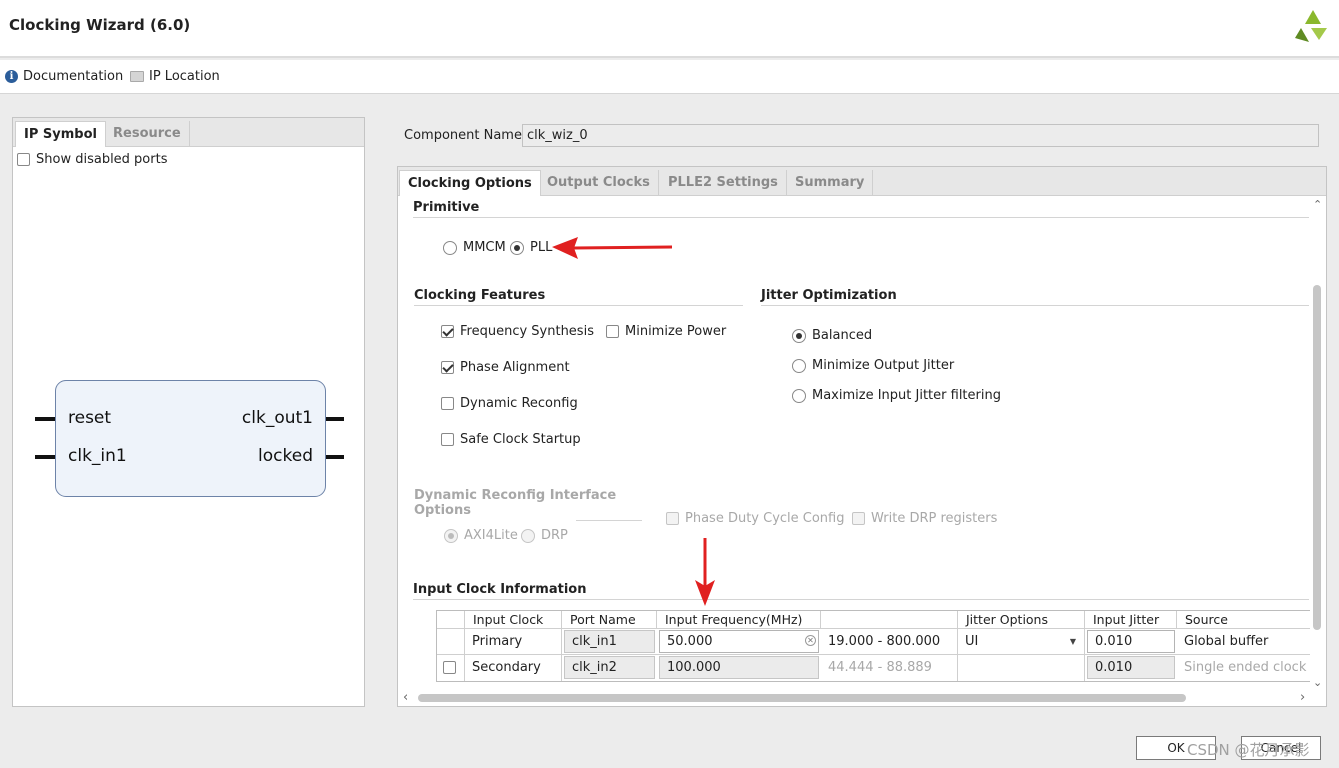 The height and width of the screenshot is (768, 1339). I want to click on tab-clocking-options: Clocking Options, so click(470, 183).